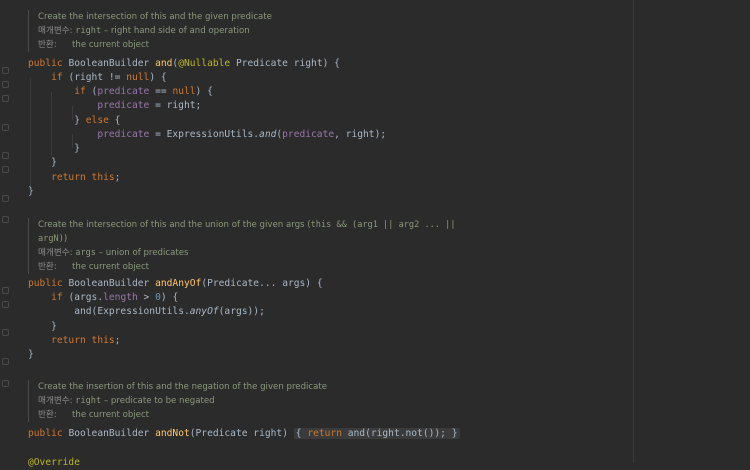  Describe the element at coordinates (115, 297) in the screenshot. I see `code-line: if (args.length > 0) {` at that location.